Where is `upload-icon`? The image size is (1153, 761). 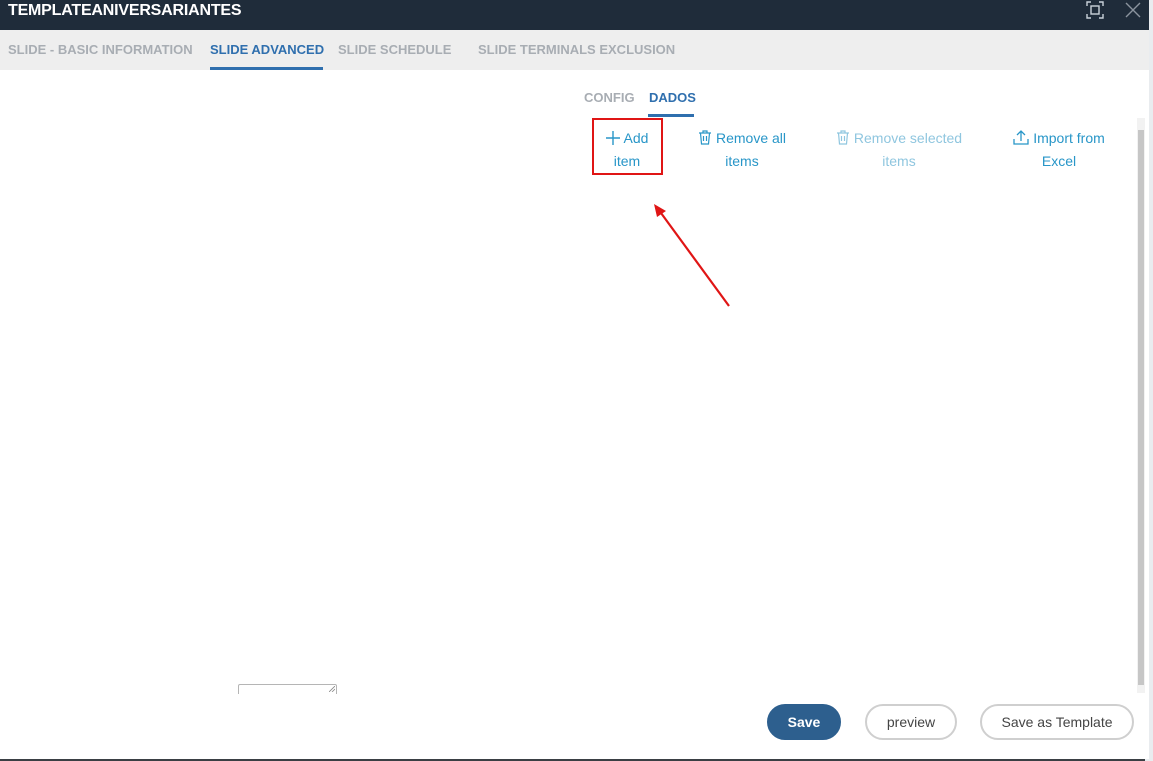
upload-icon is located at coordinates (1021, 140).